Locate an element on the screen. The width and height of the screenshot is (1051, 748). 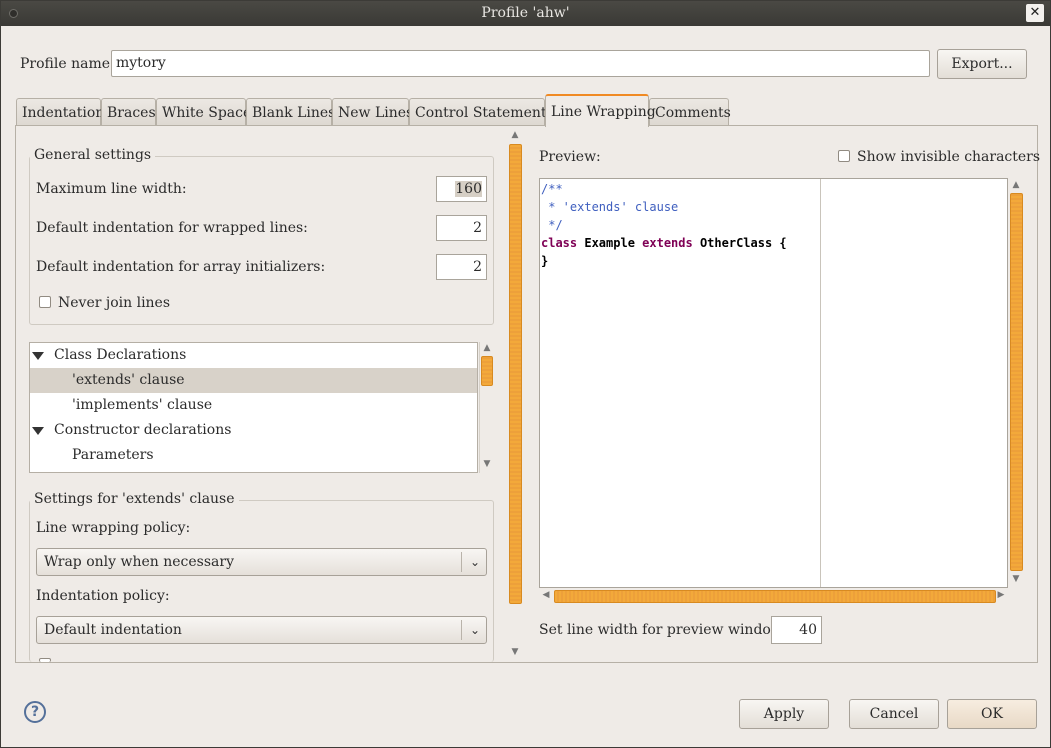
preview-vertical-scrollbar: ▲ ▼ is located at coordinates (1016, 383).